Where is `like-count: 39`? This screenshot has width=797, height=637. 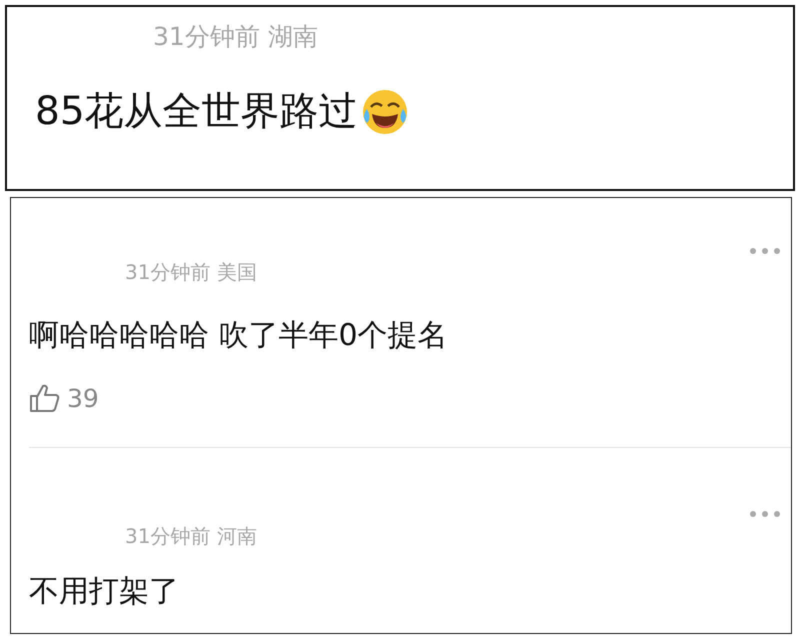 like-count: 39 is located at coordinates (83, 398).